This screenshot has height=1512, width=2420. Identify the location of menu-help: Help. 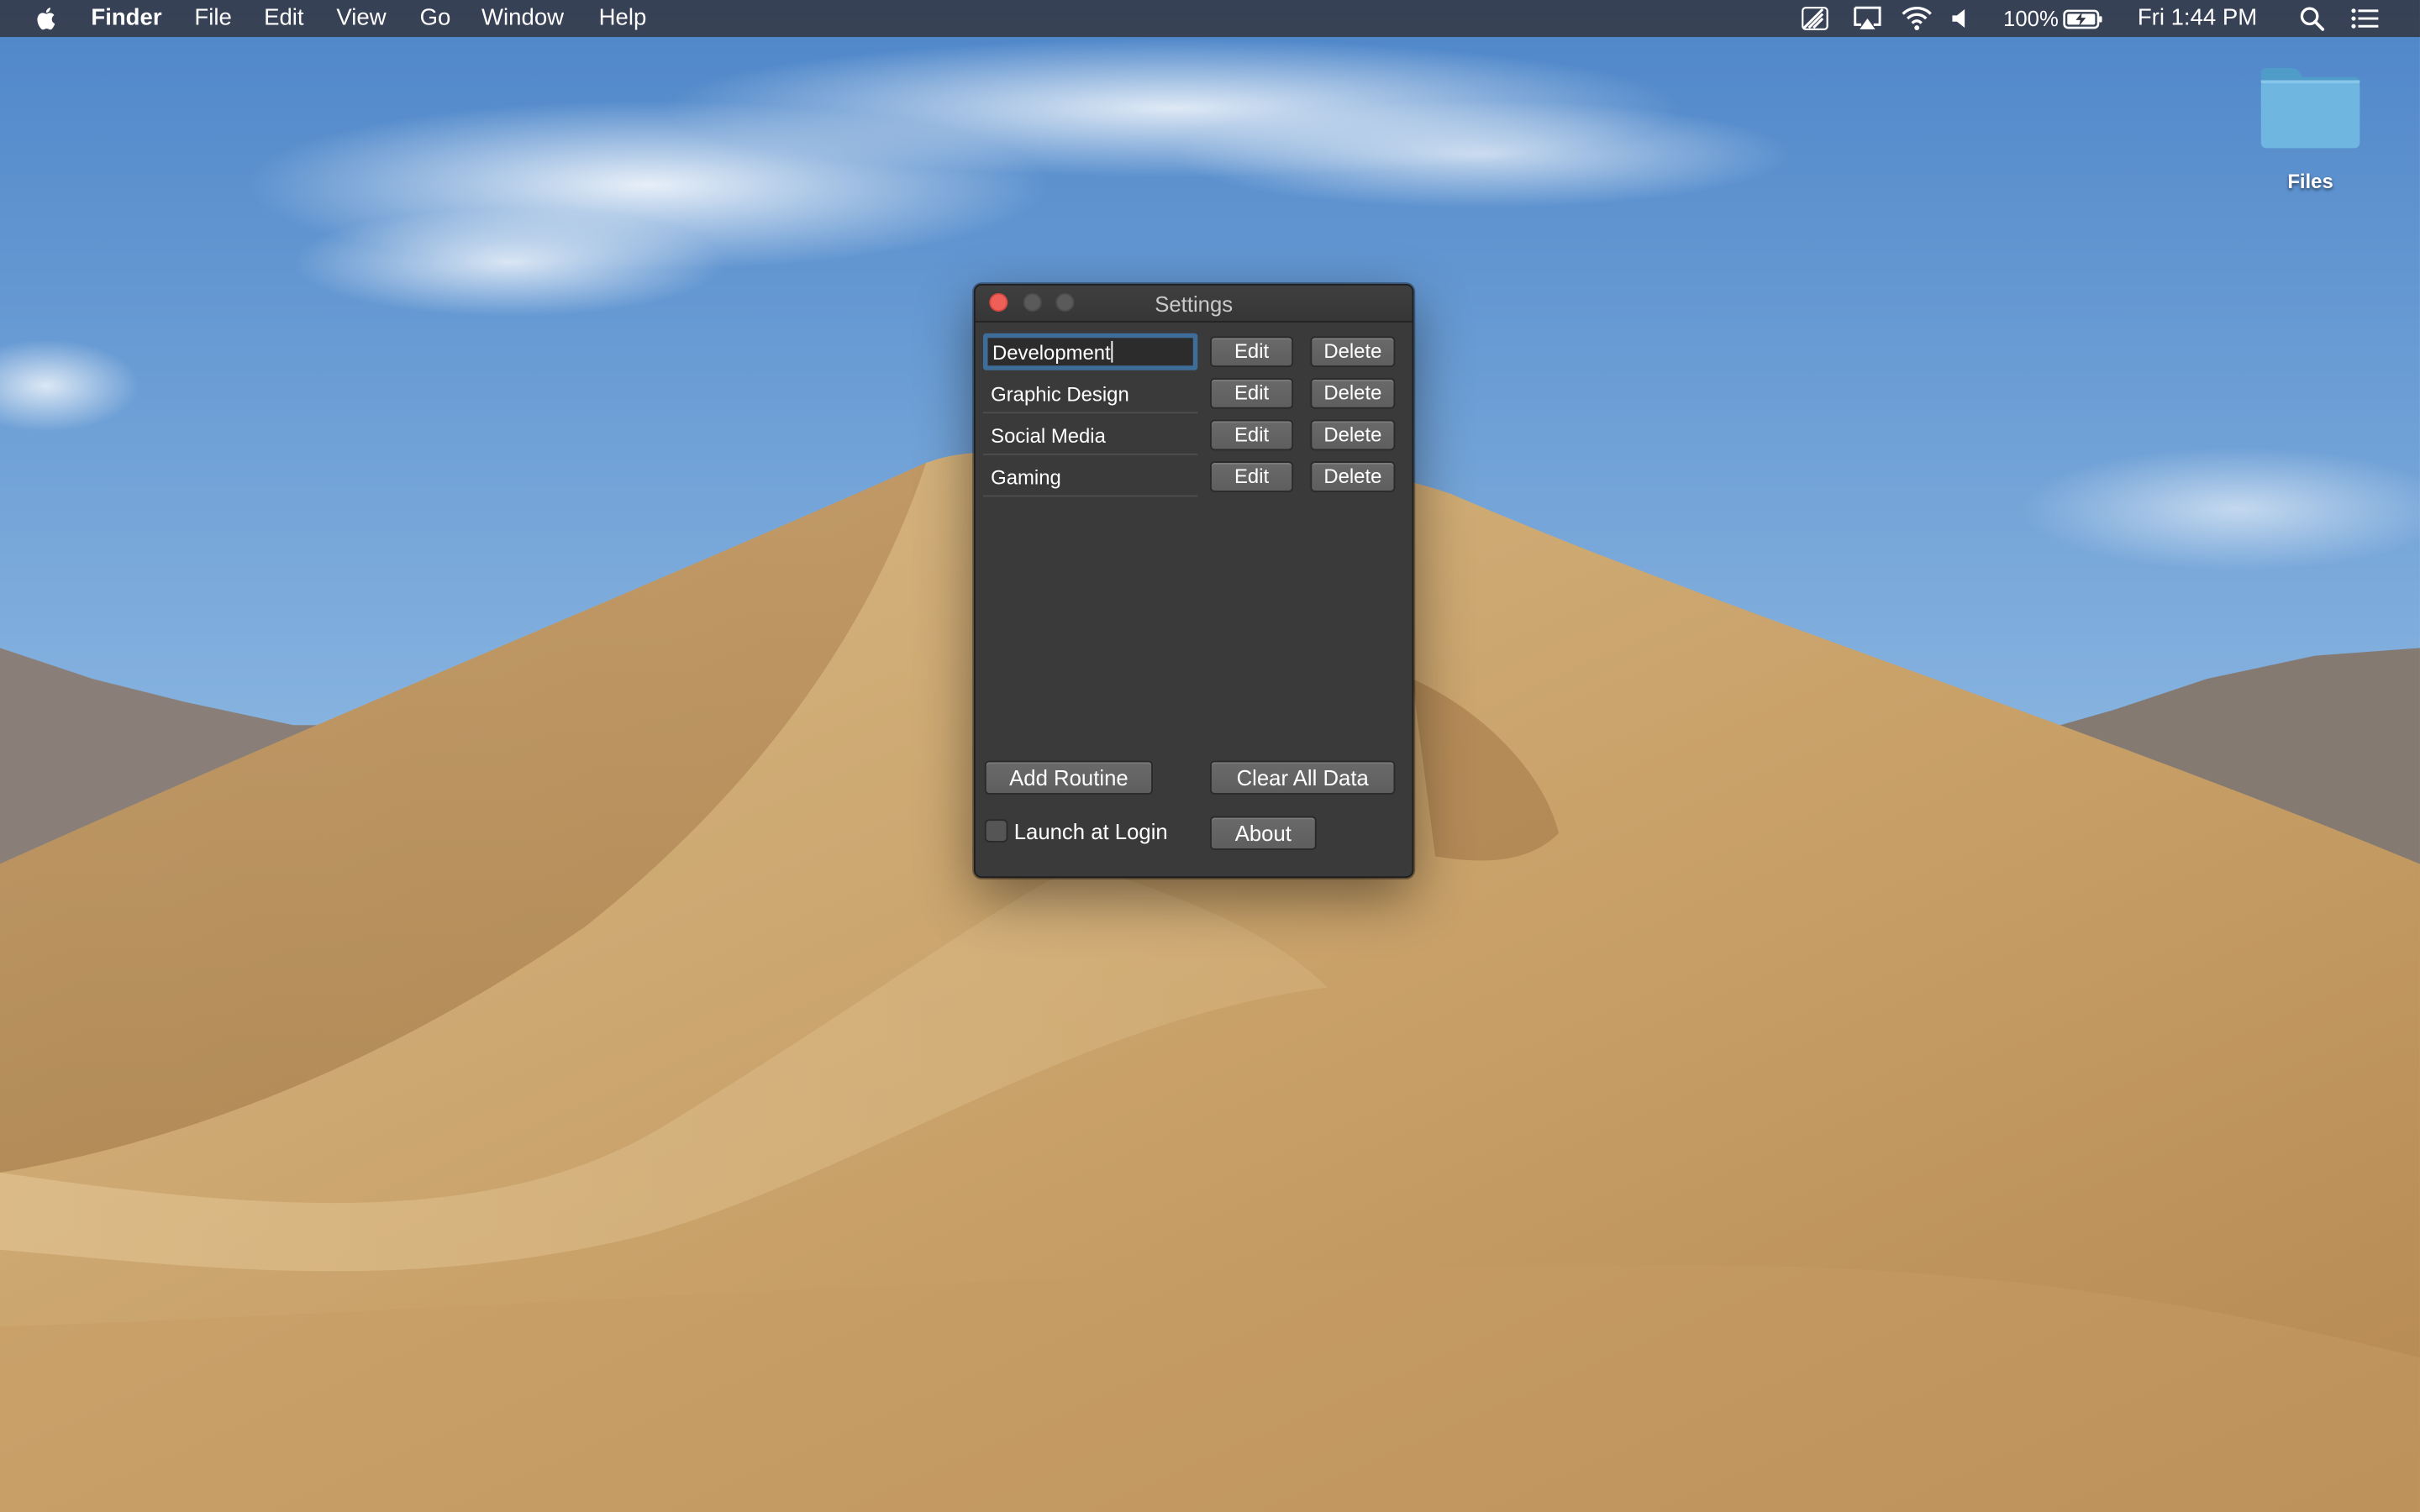
(623, 19).